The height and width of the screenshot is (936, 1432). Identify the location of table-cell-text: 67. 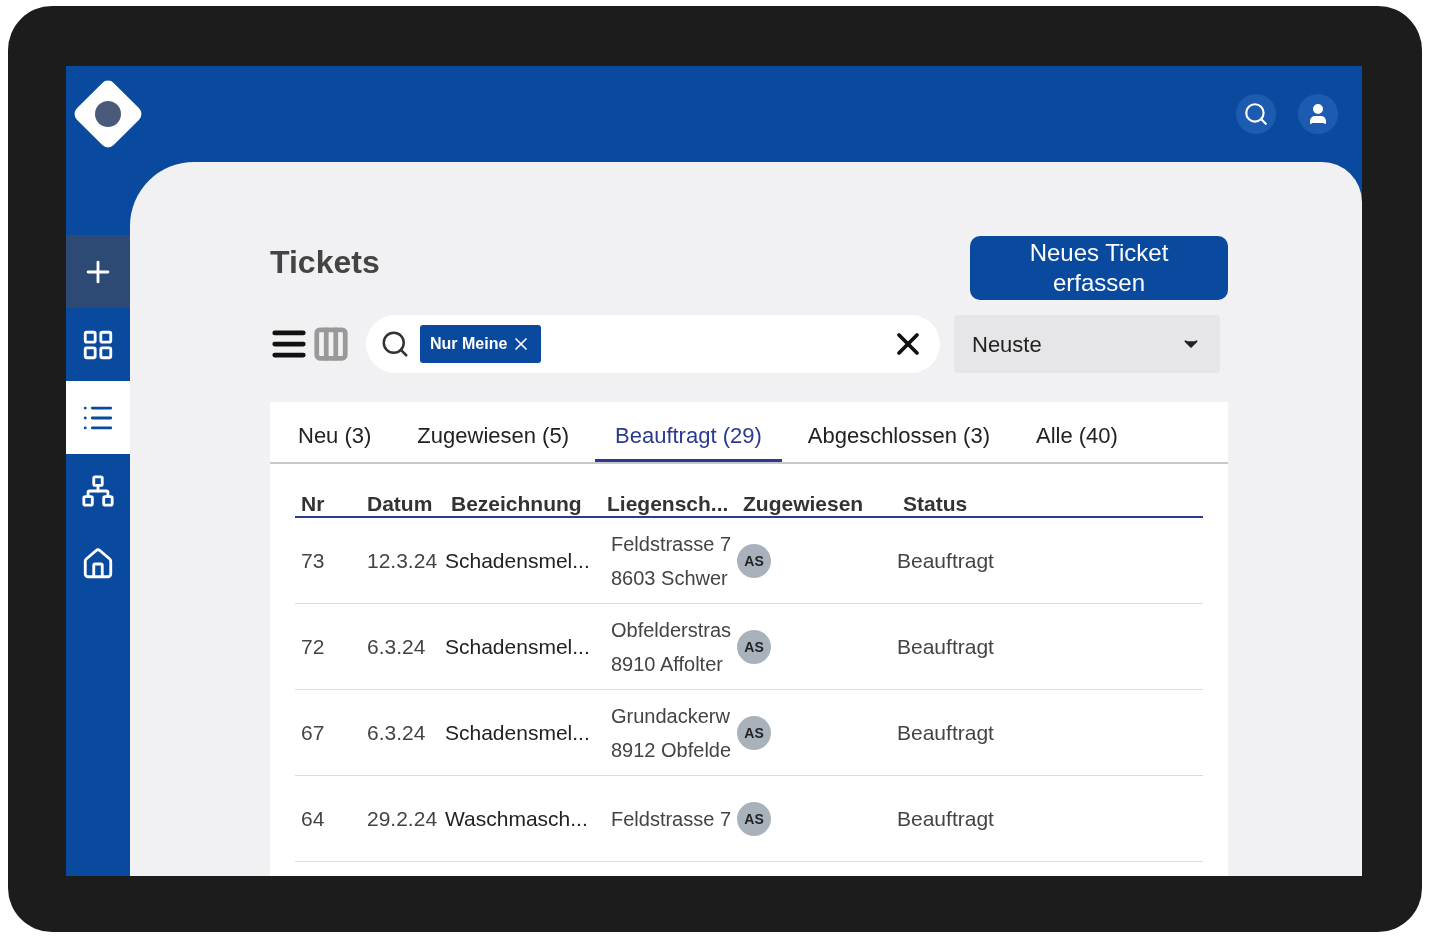
(313, 732).